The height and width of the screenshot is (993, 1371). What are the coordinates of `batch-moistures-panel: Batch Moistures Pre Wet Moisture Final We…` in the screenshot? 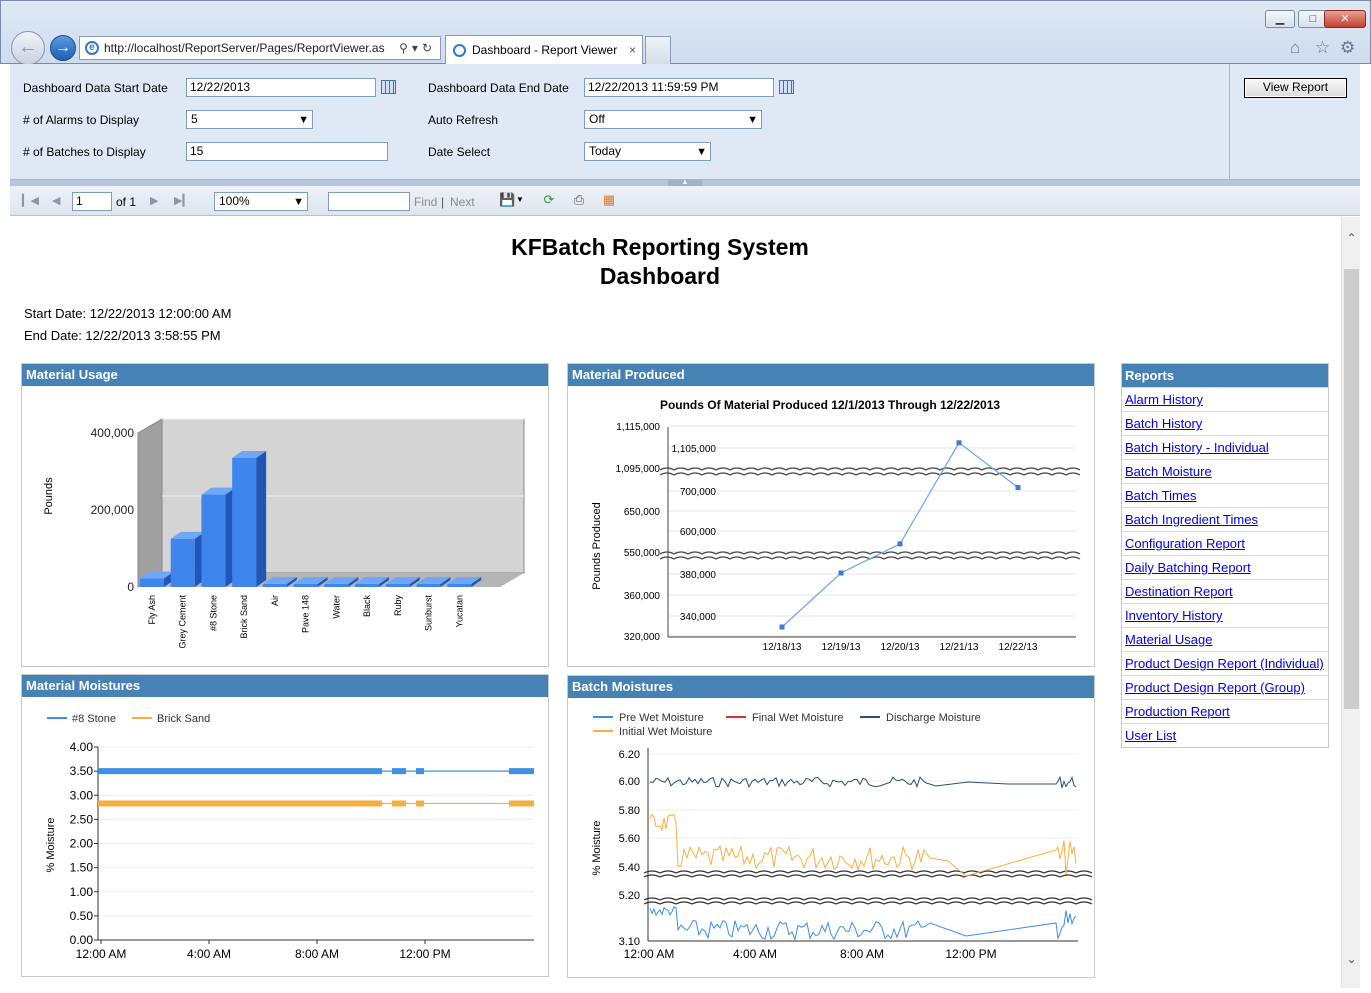 It's located at (831, 826).